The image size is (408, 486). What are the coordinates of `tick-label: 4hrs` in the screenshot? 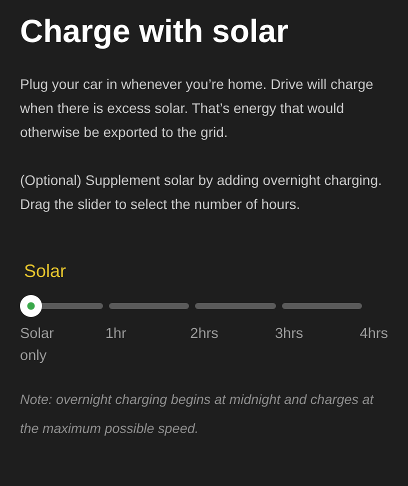 It's located at (374, 334).